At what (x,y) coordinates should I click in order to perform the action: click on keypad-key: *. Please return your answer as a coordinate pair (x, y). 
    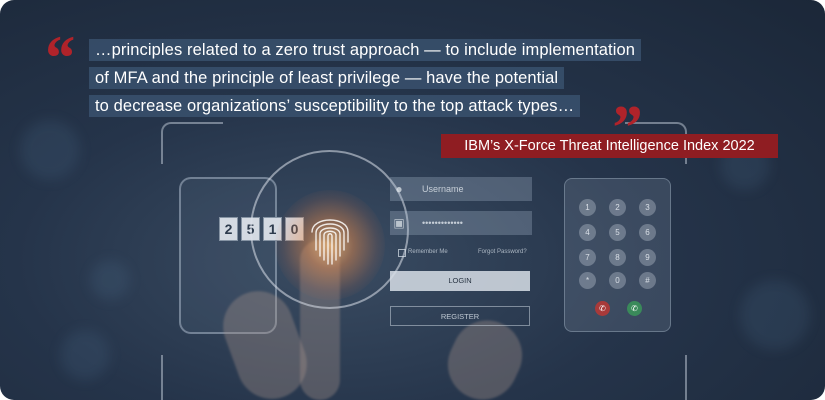
    Looking at the image, I should click on (587, 280).